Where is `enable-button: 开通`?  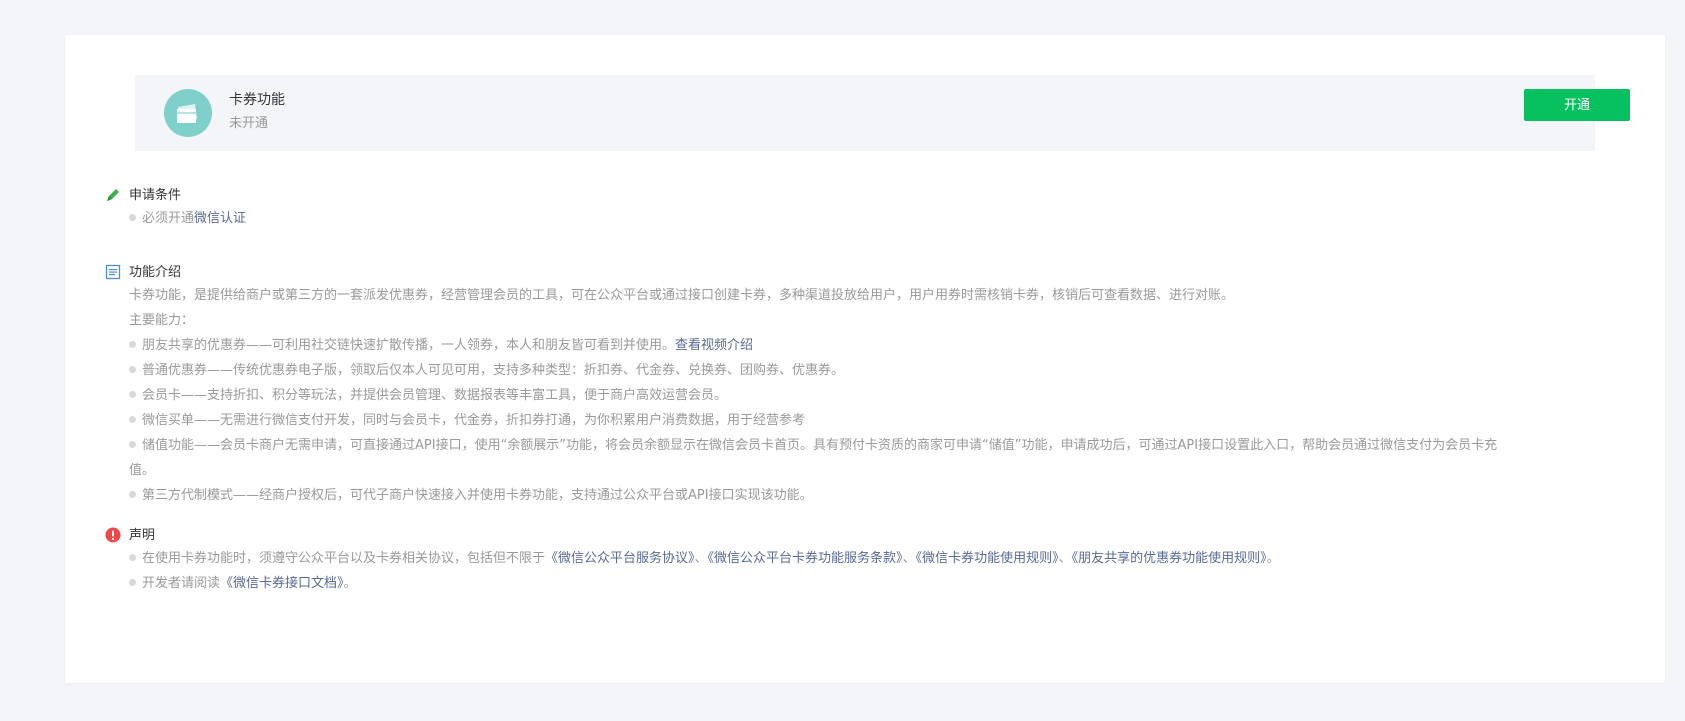
enable-button: 开通 is located at coordinates (1577, 105).